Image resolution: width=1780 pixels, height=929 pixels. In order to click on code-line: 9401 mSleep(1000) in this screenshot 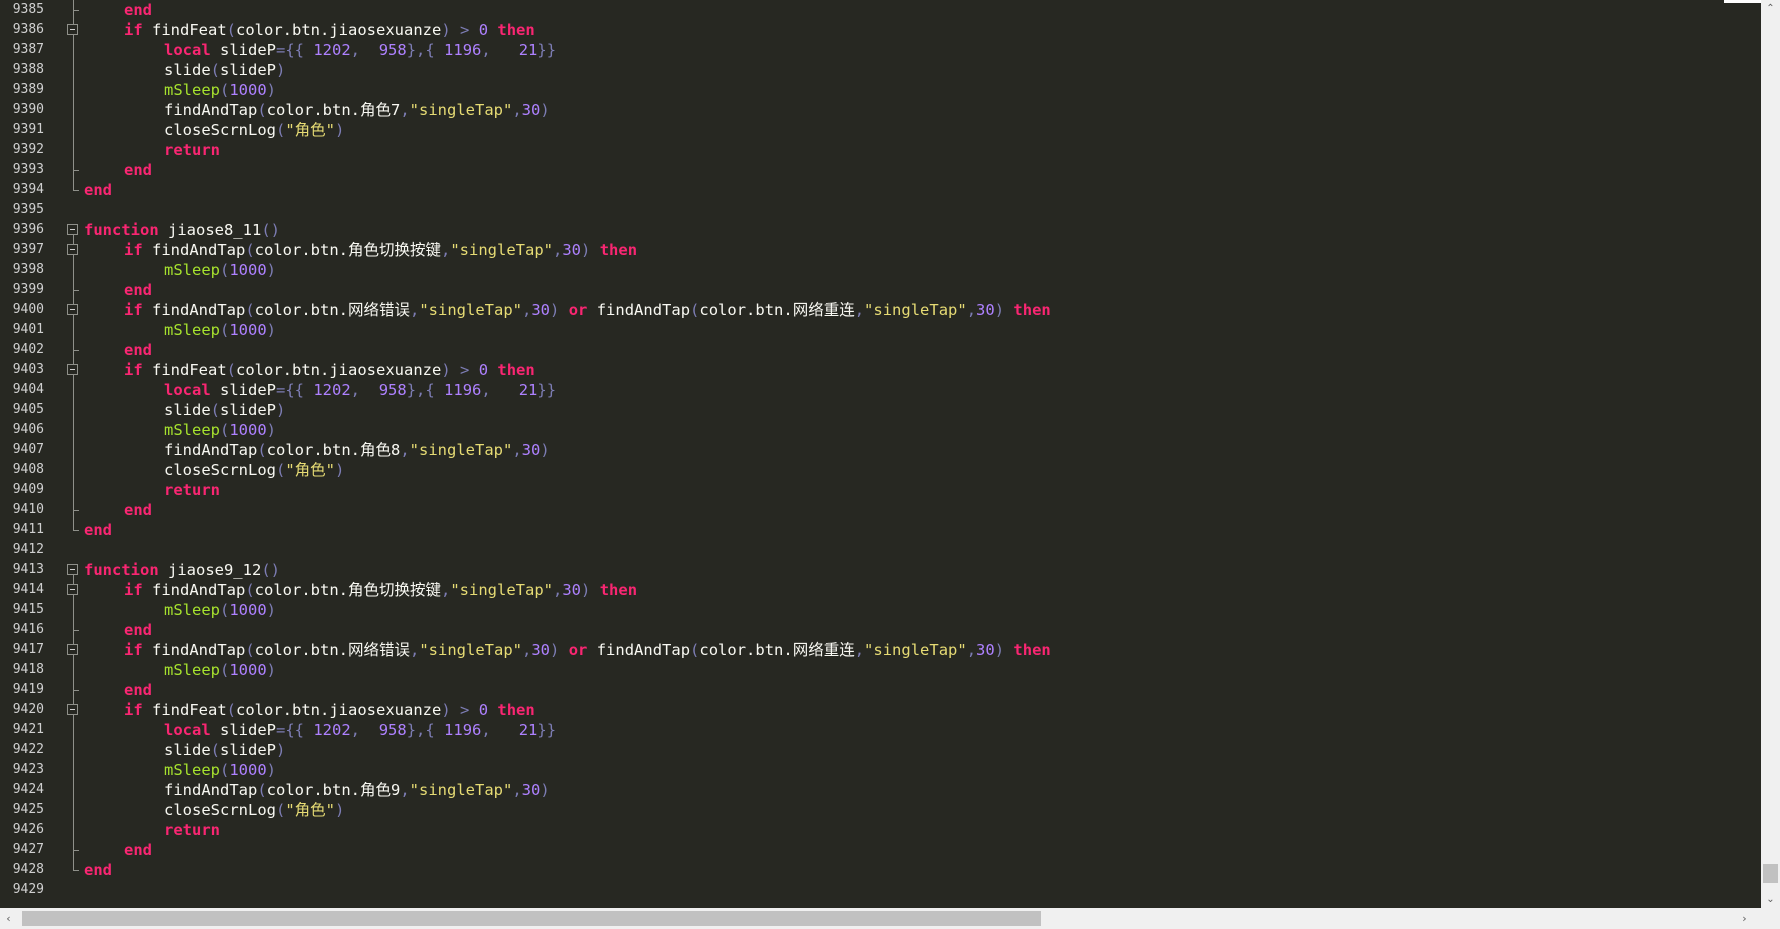, I will do `click(880, 330)`.